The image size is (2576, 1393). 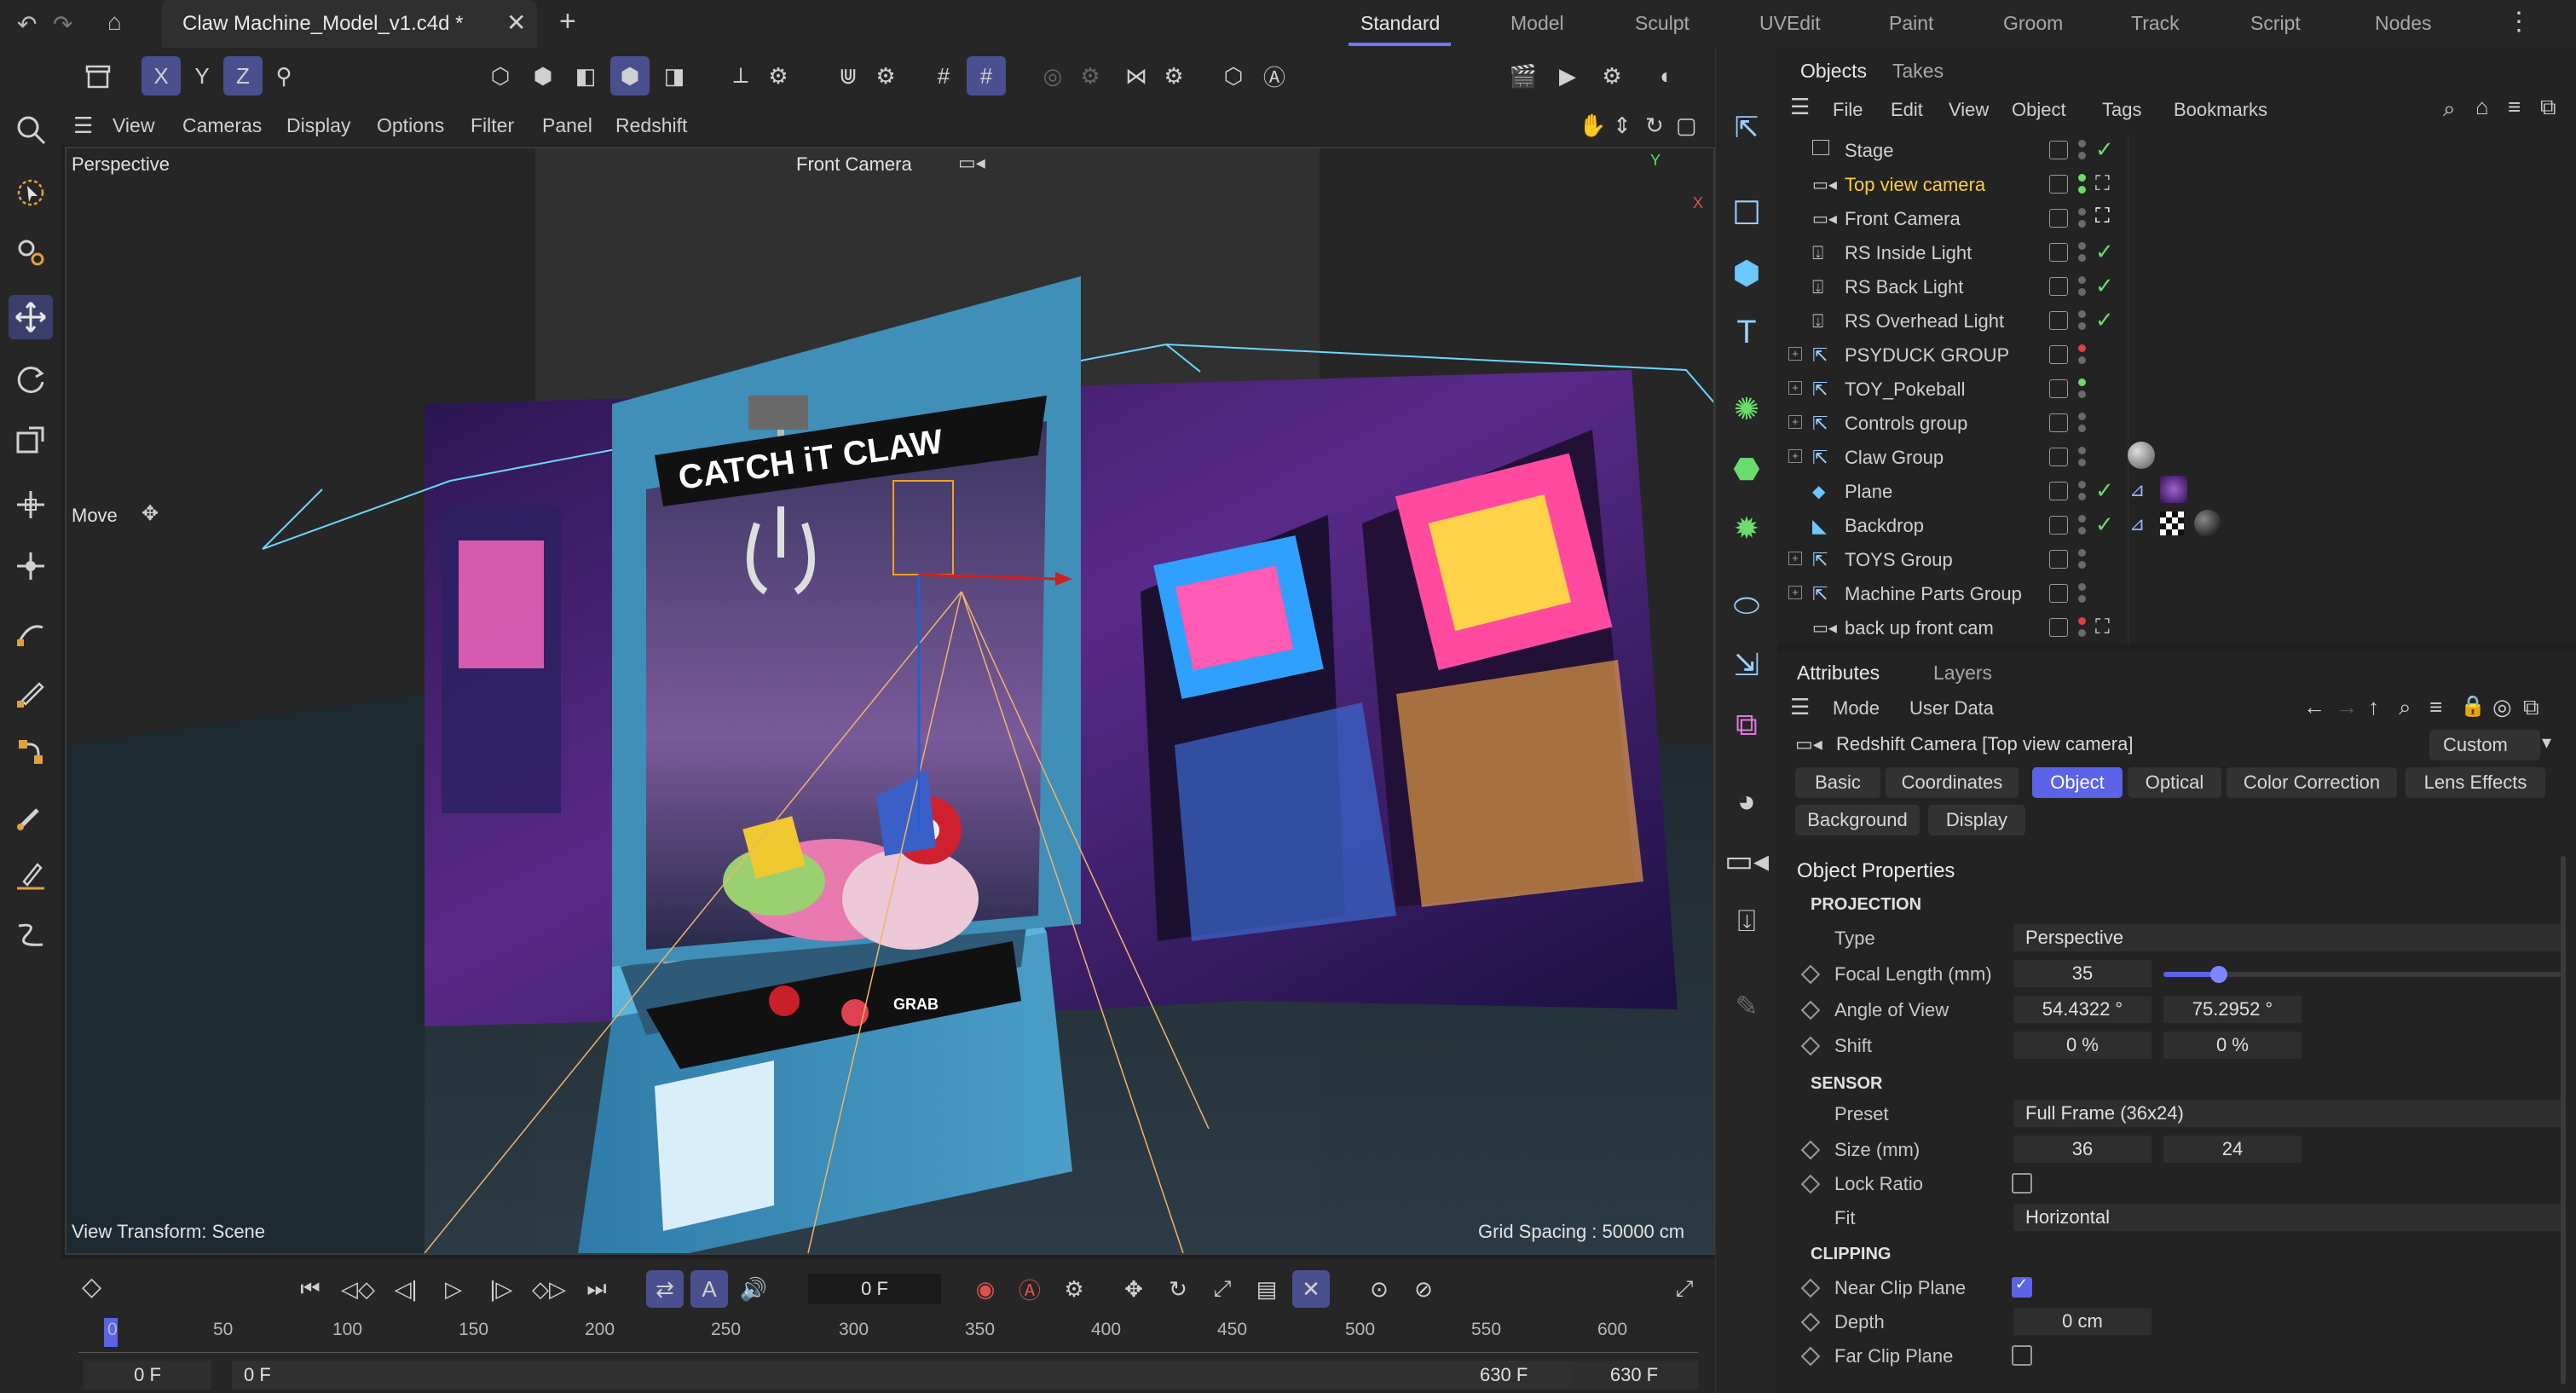 What do you see at coordinates (1746, 664) in the screenshot?
I see `field-button: ⇲` at bounding box center [1746, 664].